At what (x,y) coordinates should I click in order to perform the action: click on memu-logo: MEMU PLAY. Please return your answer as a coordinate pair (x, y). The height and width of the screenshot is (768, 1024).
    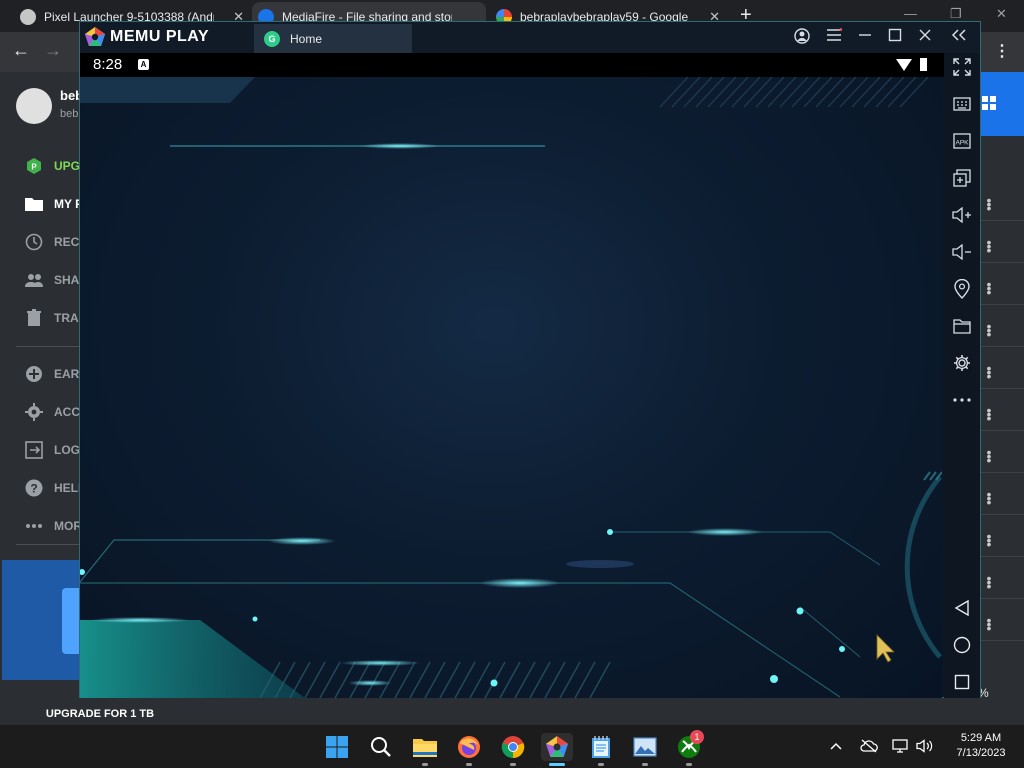
    Looking at the image, I should click on (146, 37).